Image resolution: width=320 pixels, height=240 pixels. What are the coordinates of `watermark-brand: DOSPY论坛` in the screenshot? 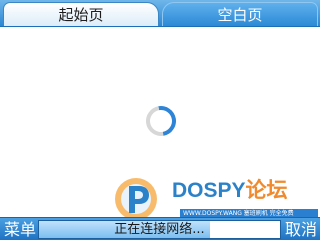 It's located at (230, 191).